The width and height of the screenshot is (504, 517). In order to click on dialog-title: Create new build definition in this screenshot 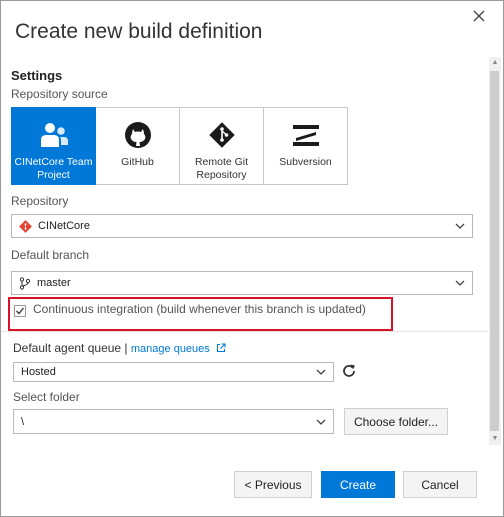, I will do `click(139, 31)`.